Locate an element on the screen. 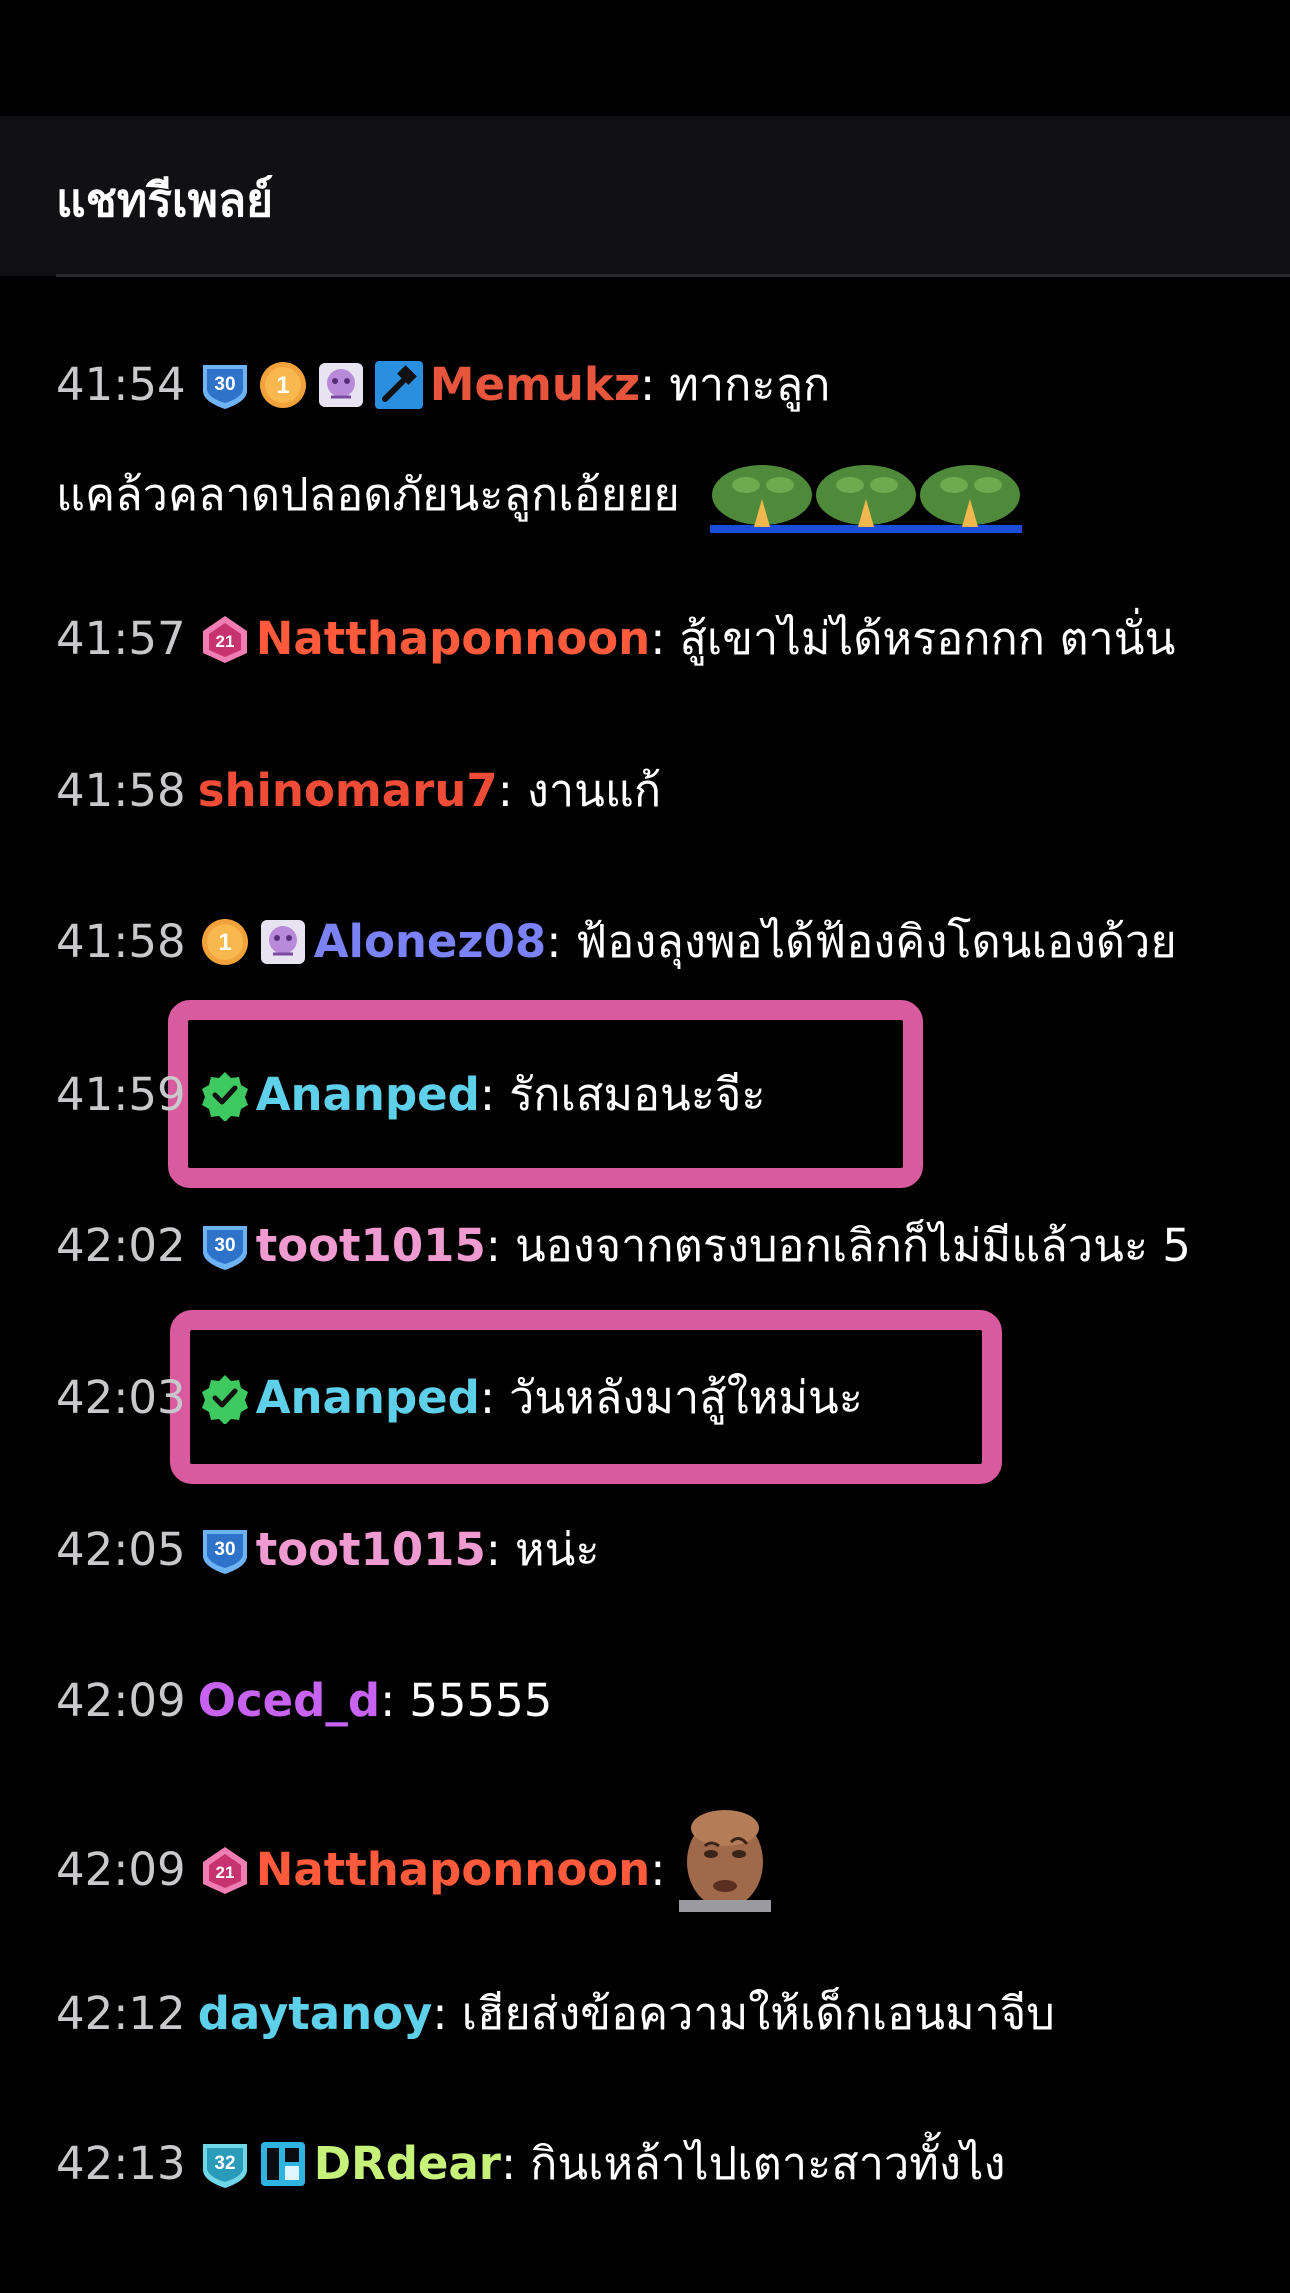 The height and width of the screenshot is (2293, 1290). username: Oced_d is located at coordinates (289, 1701).